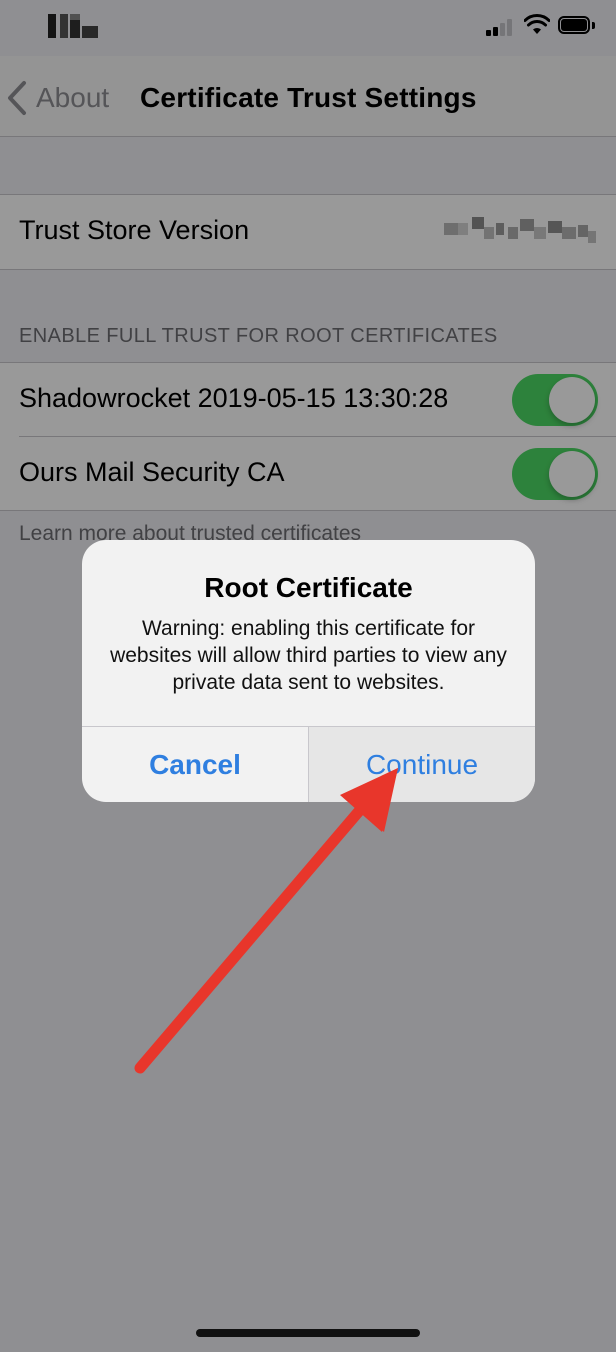 Image resolution: width=616 pixels, height=1352 pixels. What do you see at coordinates (422, 764) in the screenshot?
I see `continue-button: Continue` at bounding box center [422, 764].